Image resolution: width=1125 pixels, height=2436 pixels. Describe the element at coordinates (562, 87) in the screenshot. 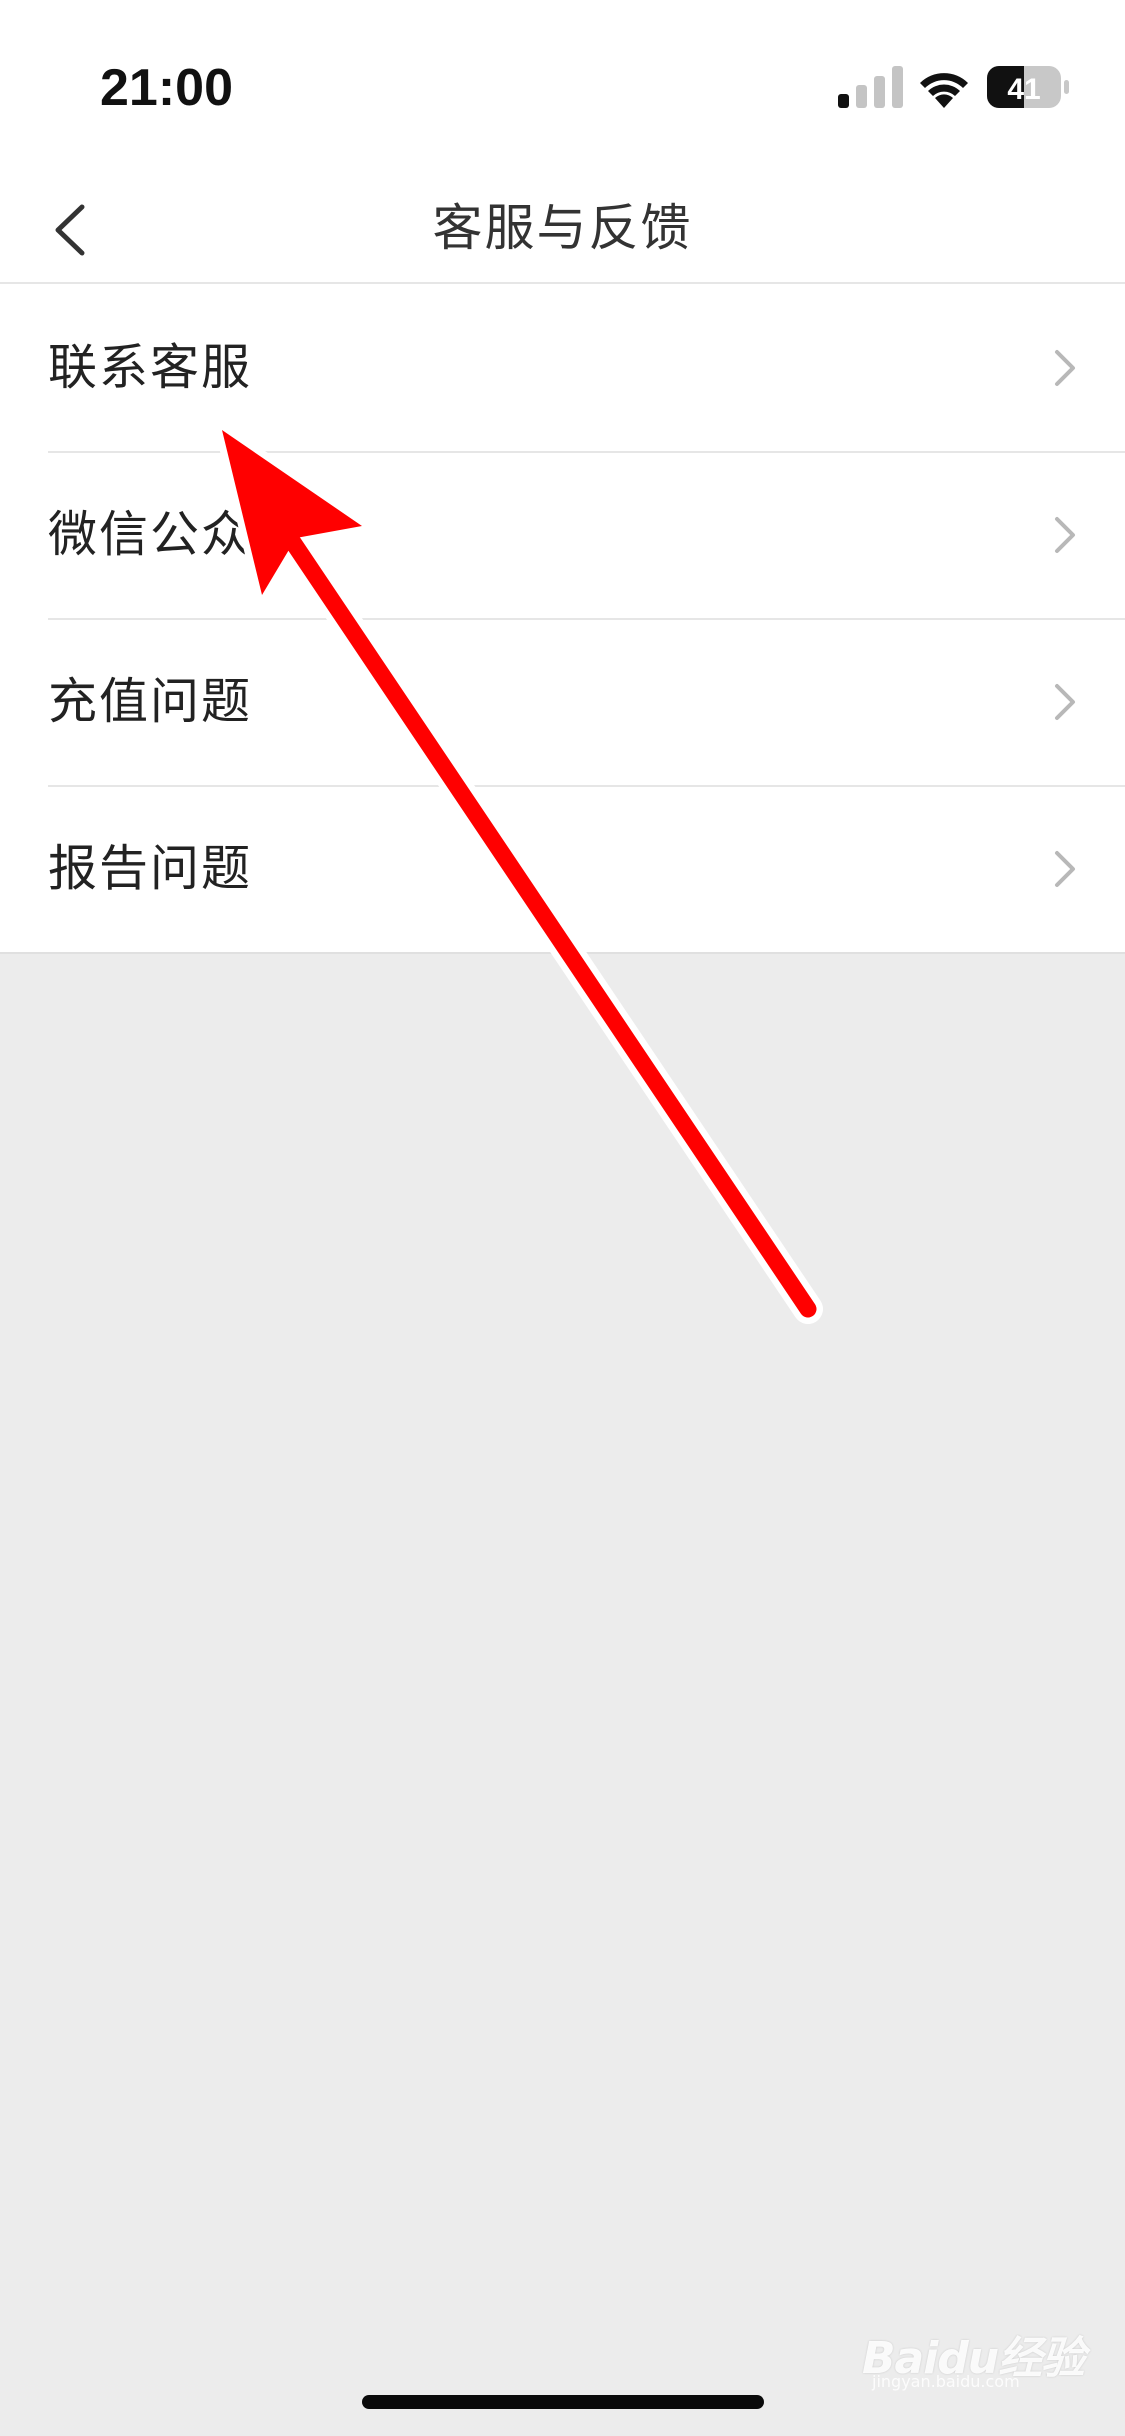

I see `status-bar: 21:00 41` at that location.